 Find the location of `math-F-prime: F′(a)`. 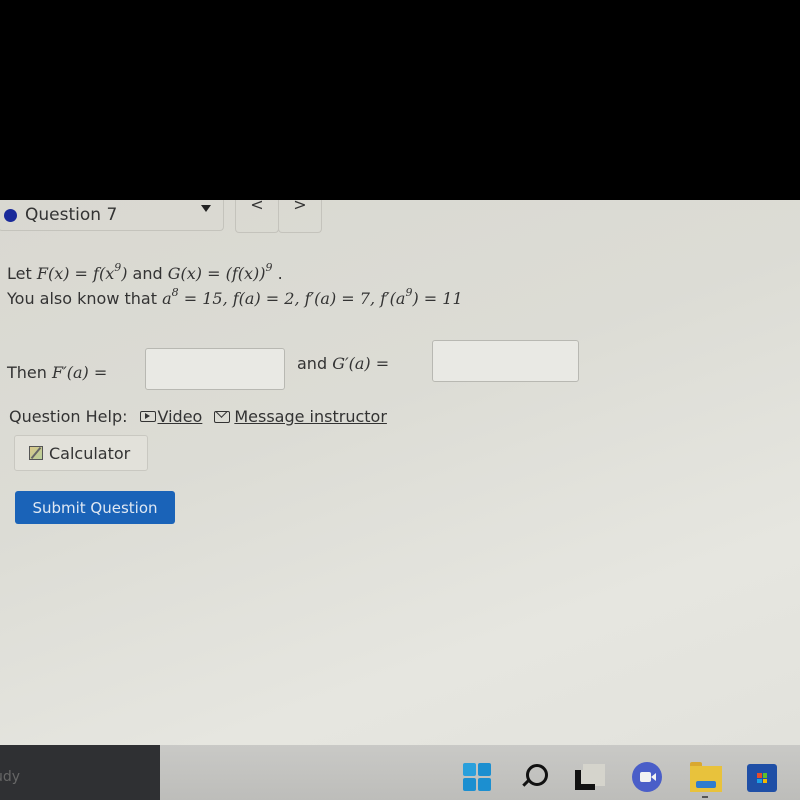

math-F-prime: F′(a) is located at coordinates (70, 372).